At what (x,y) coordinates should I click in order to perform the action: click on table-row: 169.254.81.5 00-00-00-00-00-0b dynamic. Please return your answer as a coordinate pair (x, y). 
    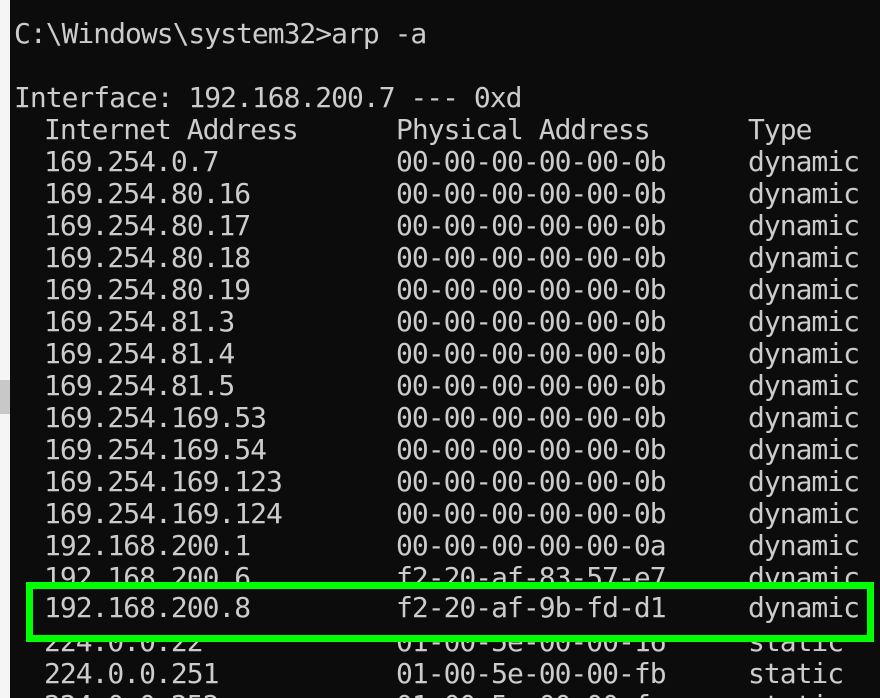
    Looking at the image, I should click on (444, 386).